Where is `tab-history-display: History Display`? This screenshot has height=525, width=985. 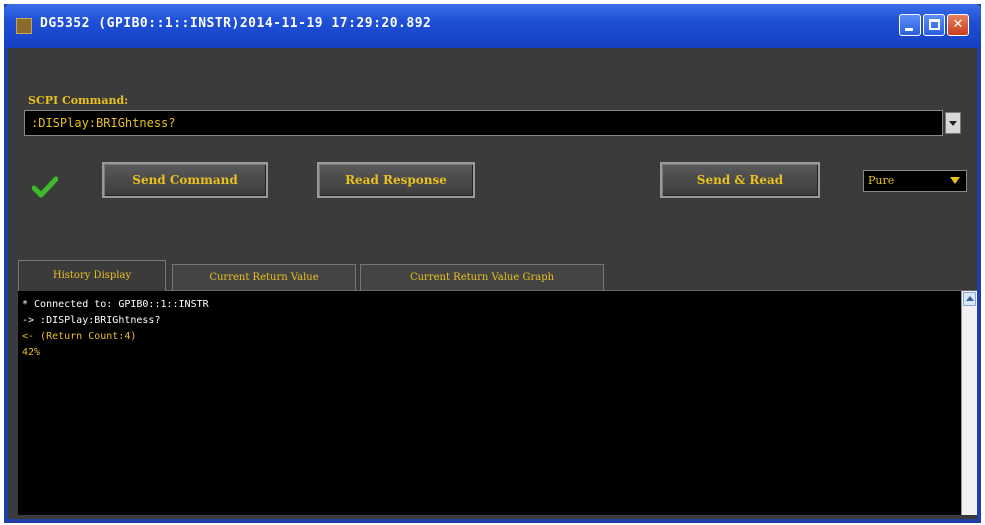
tab-history-display: History Display is located at coordinates (92, 275).